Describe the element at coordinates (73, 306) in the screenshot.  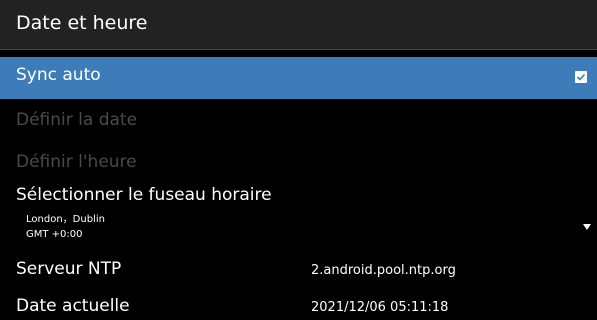
I see `current-date-label: Date actuelle` at that location.